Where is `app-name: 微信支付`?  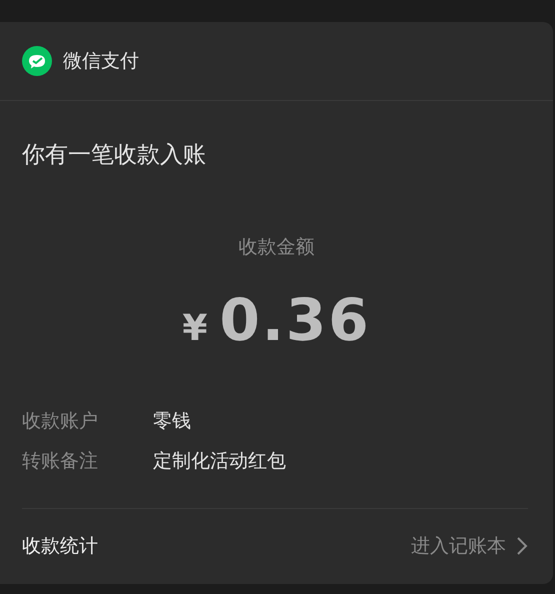
app-name: 微信支付 is located at coordinates (101, 61).